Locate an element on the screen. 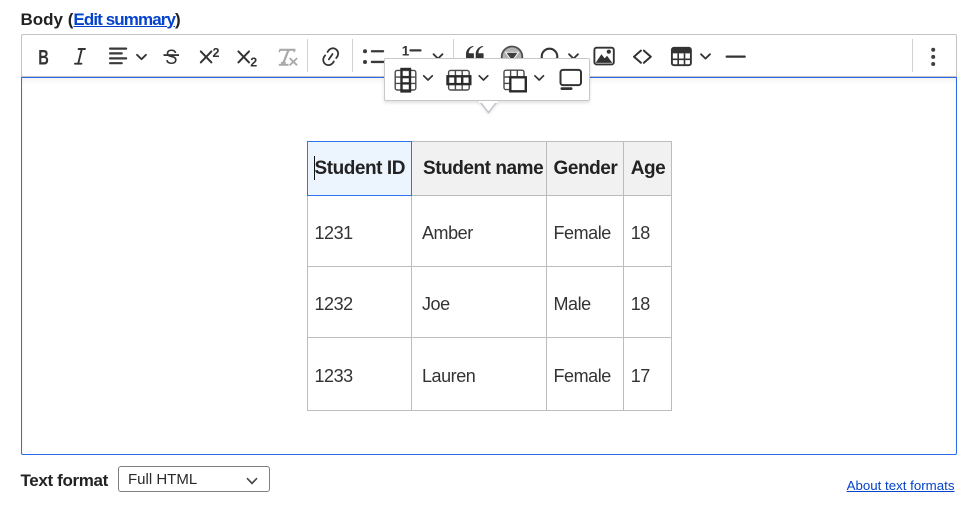 The image size is (978, 508). svg-text: B is located at coordinates (43, 57).